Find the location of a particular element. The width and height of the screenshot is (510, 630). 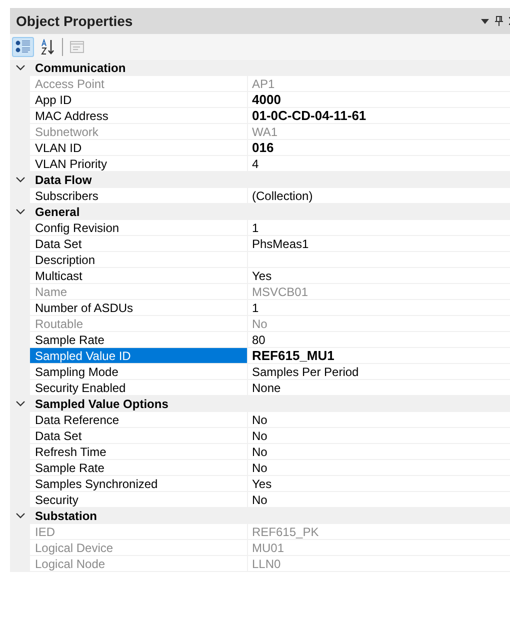

property-name: MAC Address is located at coordinates (139, 116).